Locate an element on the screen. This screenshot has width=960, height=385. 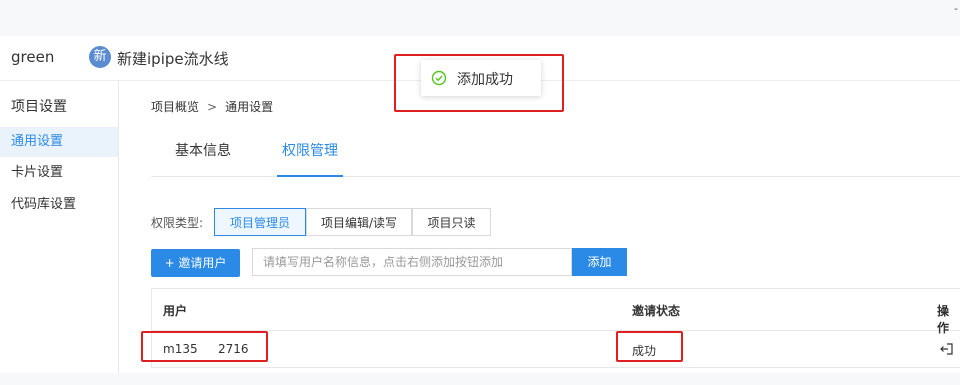
column-header-action: 操作 is located at coordinates (943, 319).